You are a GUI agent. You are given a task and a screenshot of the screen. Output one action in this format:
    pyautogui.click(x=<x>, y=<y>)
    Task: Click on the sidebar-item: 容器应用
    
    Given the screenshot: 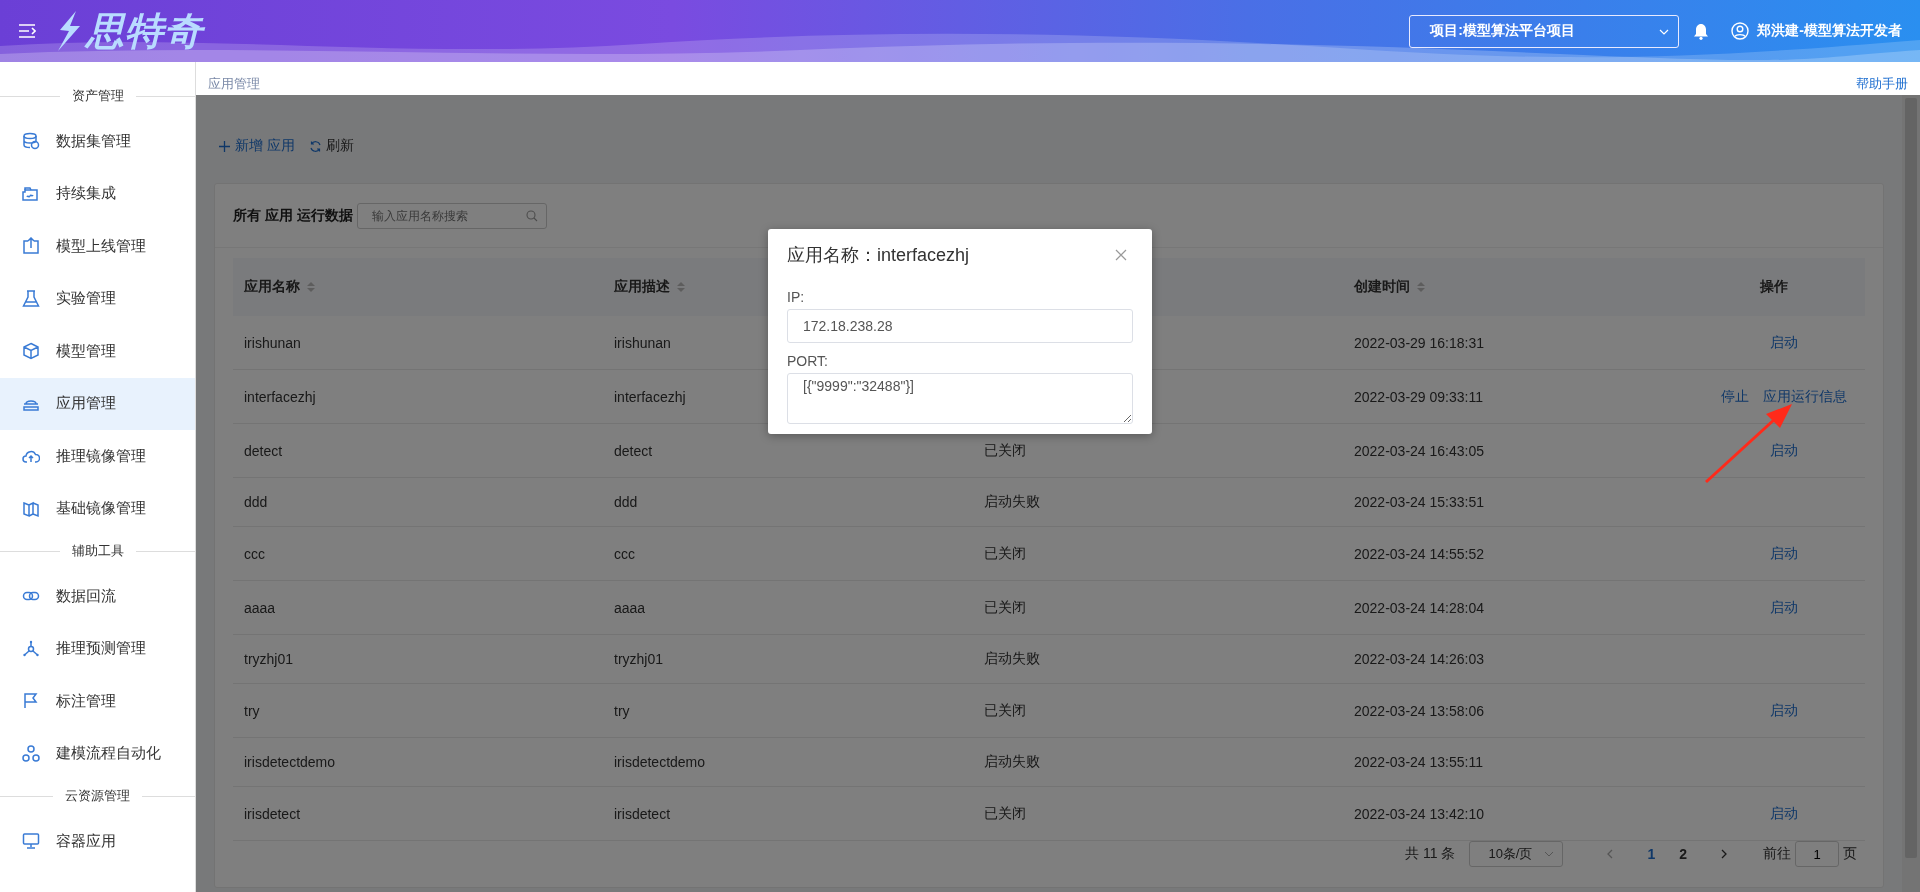 What is the action you would take?
    pyautogui.click(x=97, y=841)
    